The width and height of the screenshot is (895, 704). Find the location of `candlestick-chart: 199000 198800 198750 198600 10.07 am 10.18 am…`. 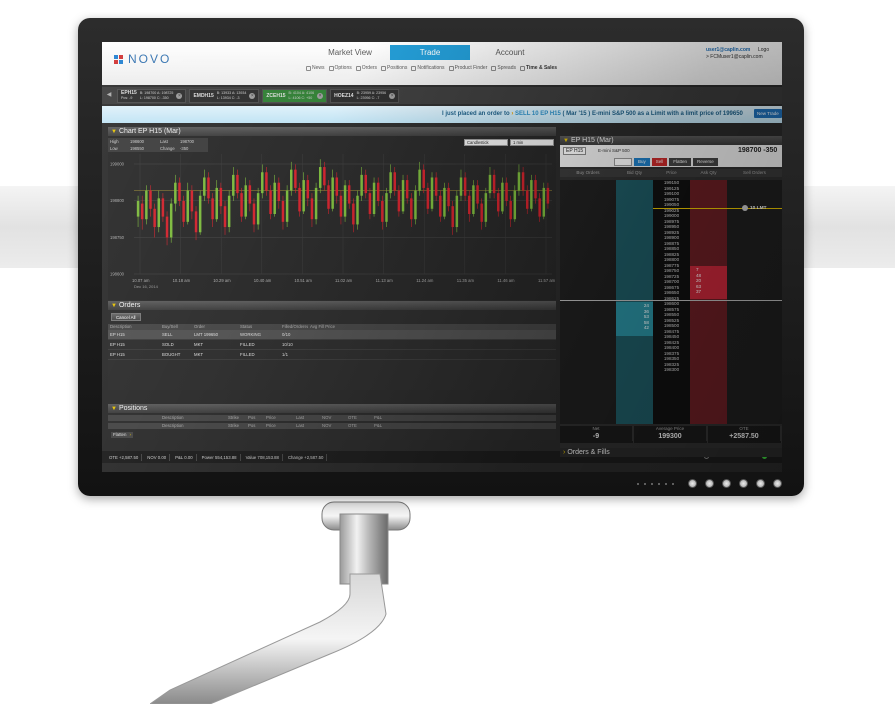

candlestick-chart: 199000 198800 198750 198600 10.07 am 10.18 am… is located at coordinates (332, 225).